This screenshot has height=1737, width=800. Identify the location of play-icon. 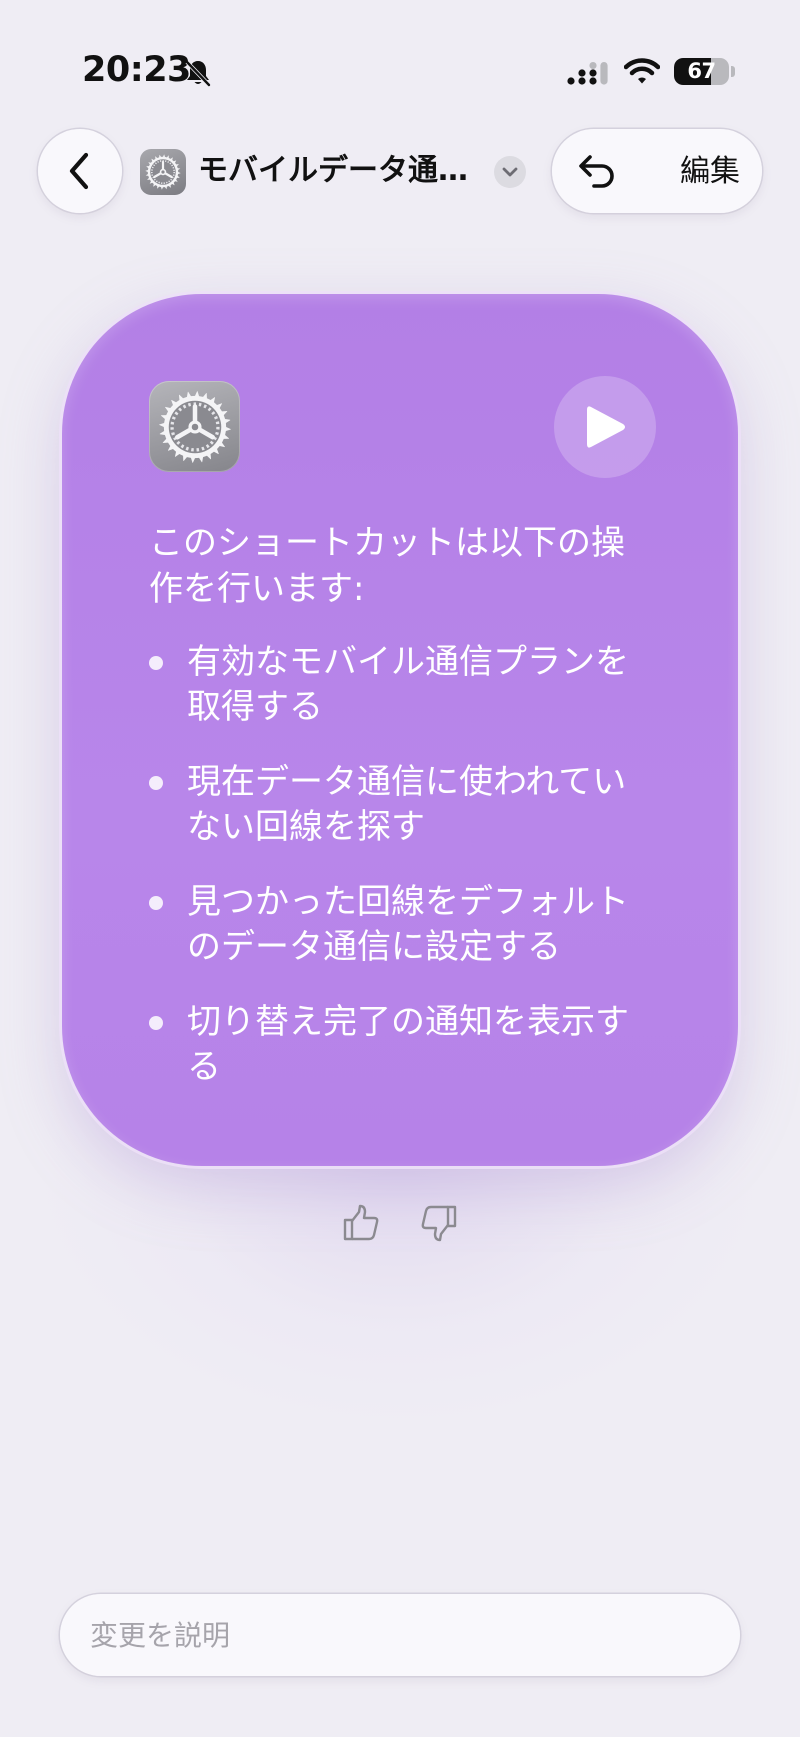
(606, 427).